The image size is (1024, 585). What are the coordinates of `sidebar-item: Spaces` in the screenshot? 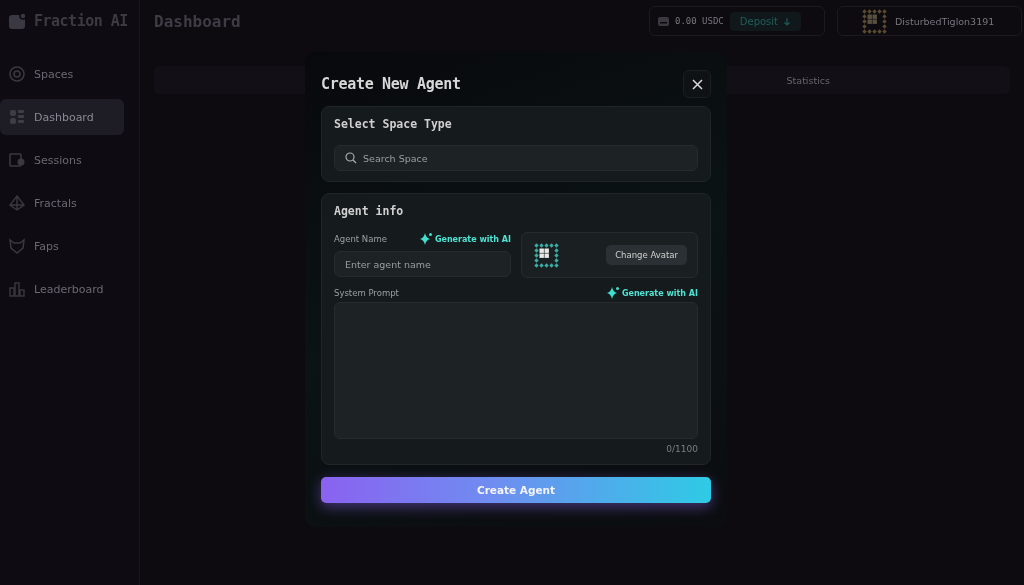 It's located at (62, 74).